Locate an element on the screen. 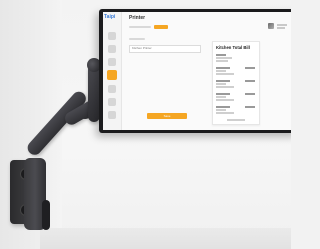 Image resolution: width=320 pixels, height=249 pixels. save-button-label: Save is located at coordinates (167, 116).